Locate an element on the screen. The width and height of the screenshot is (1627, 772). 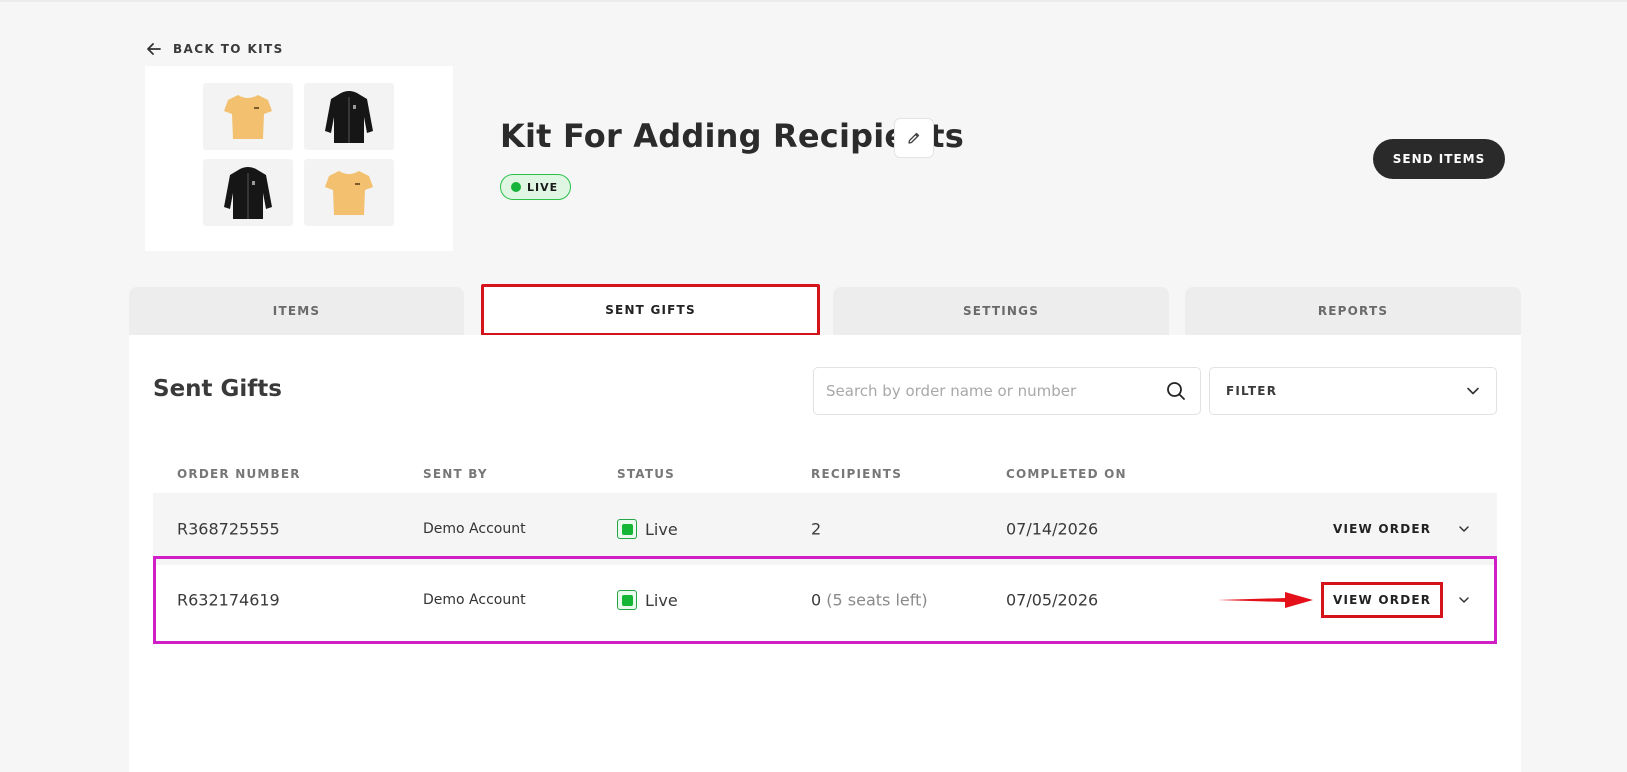
seats-left: (5 seats left) is located at coordinates (877, 600).